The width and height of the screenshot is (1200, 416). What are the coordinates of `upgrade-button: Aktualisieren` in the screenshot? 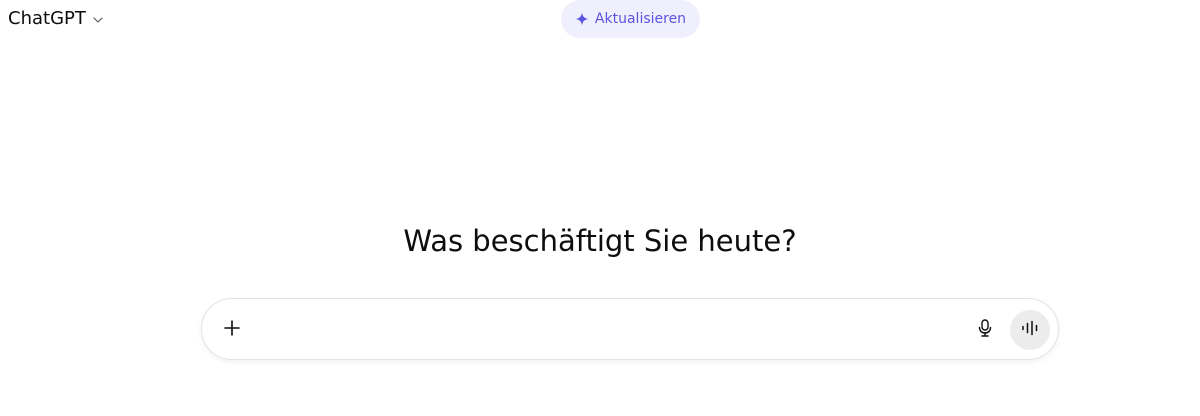 It's located at (630, 19).